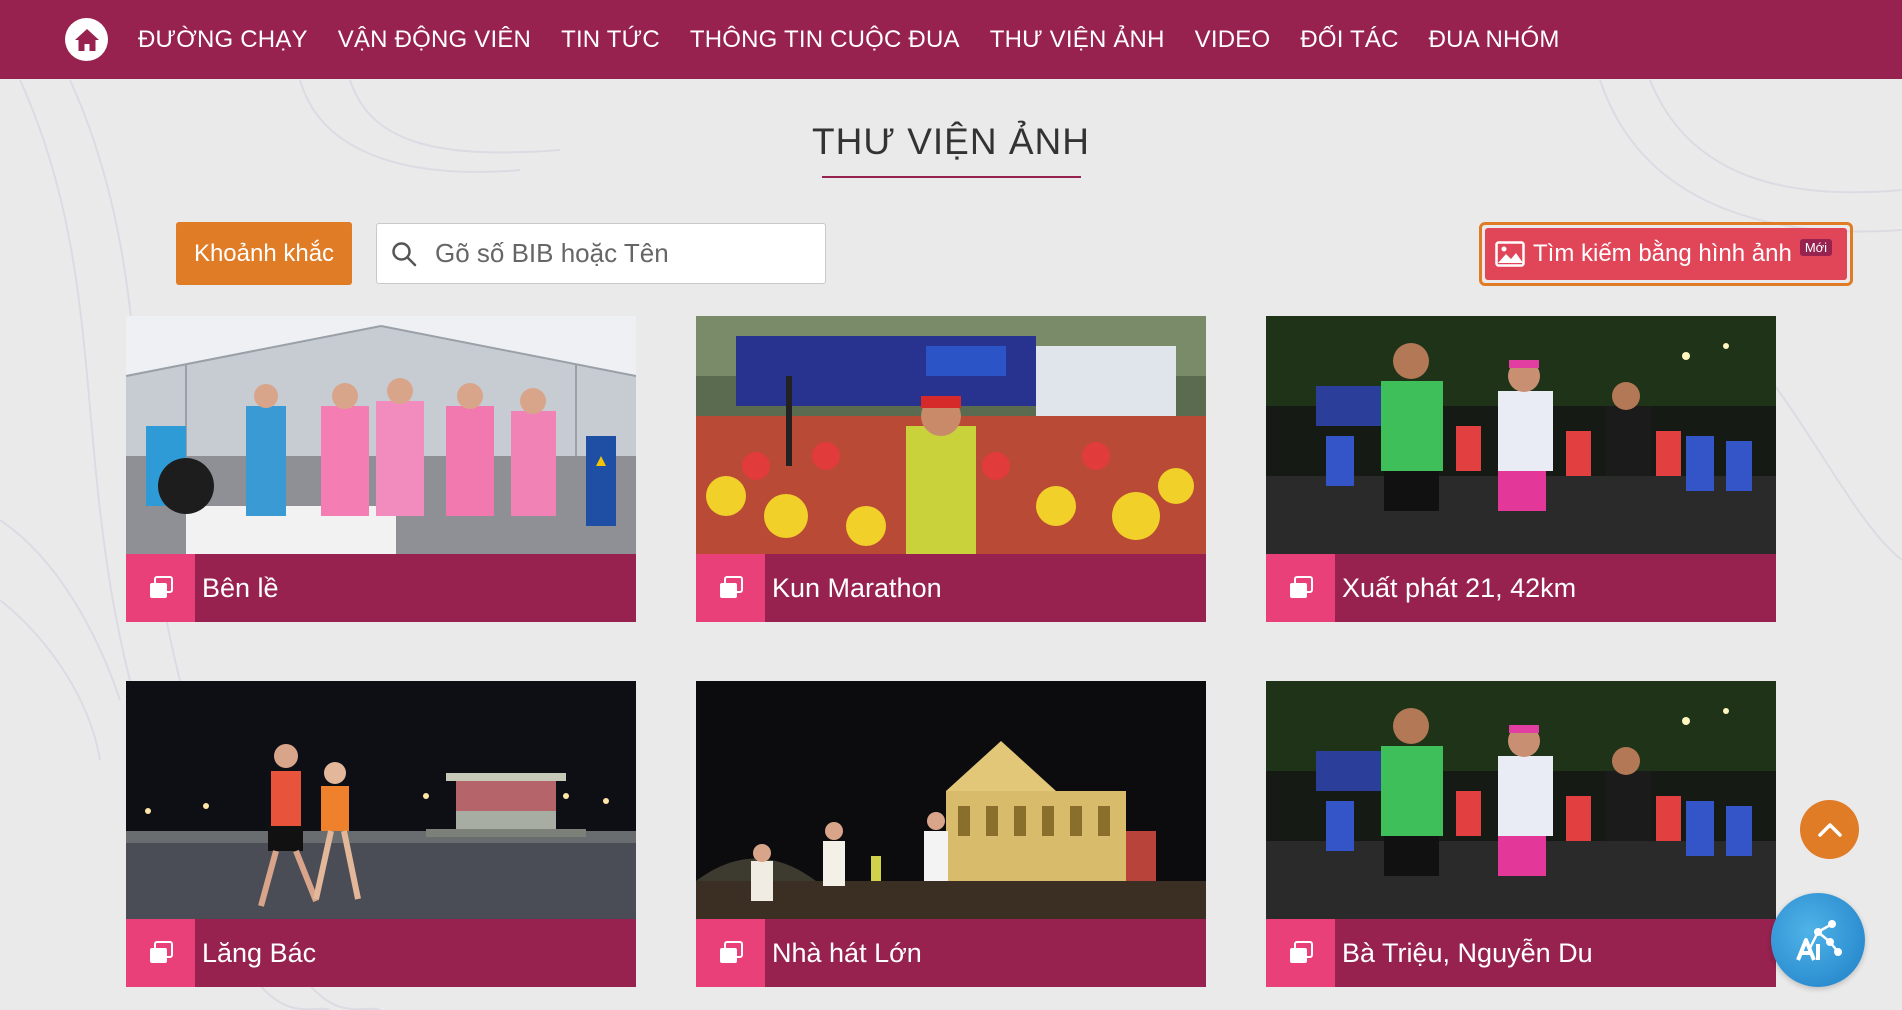  Describe the element at coordinates (610, 40) in the screenshot. I see `nav-item-tin-tuc: TIN TỨC` at that location.